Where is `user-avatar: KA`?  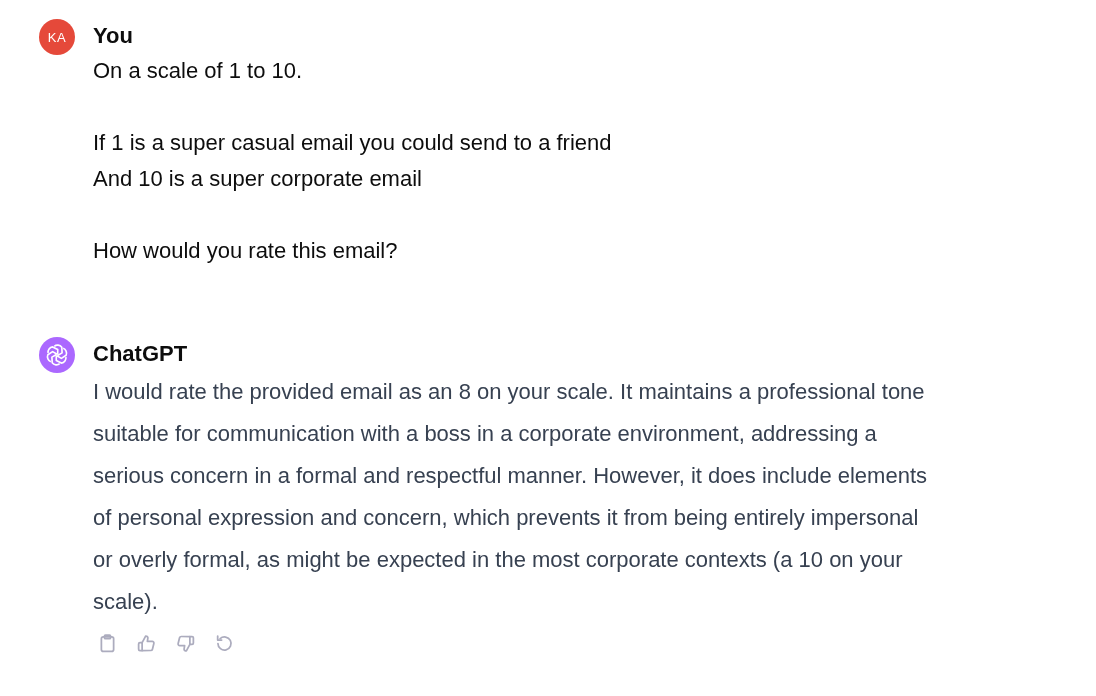 user-avatar: KA is located at coordinates (57, 37).